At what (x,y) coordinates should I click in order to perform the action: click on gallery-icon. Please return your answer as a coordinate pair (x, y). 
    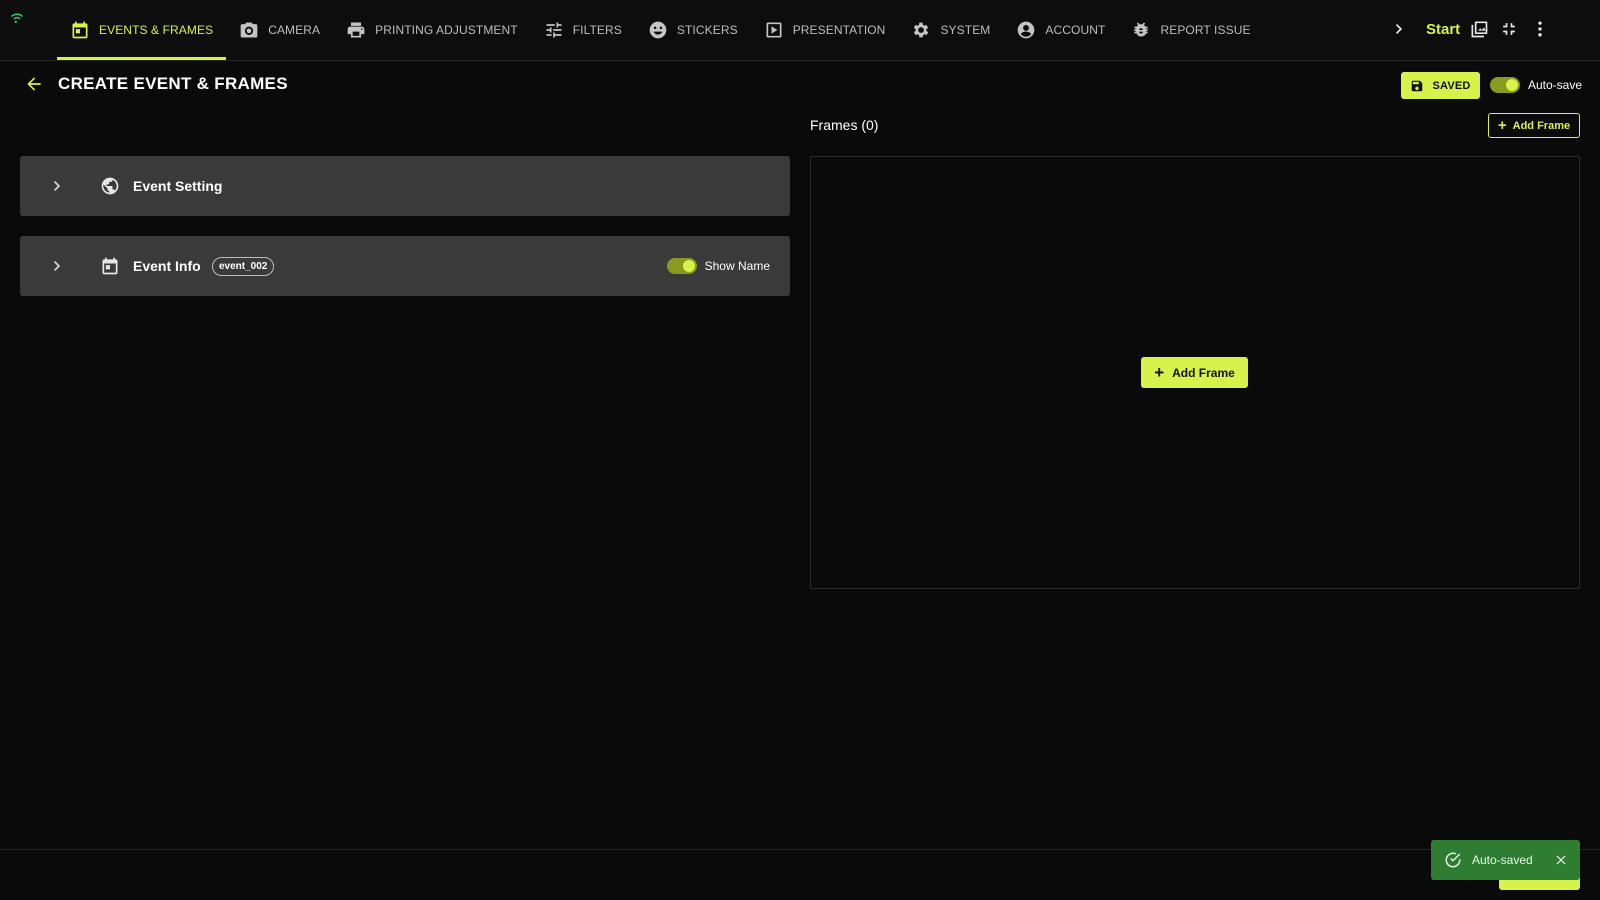
    Looking at the image, I should click on (1479, 29).